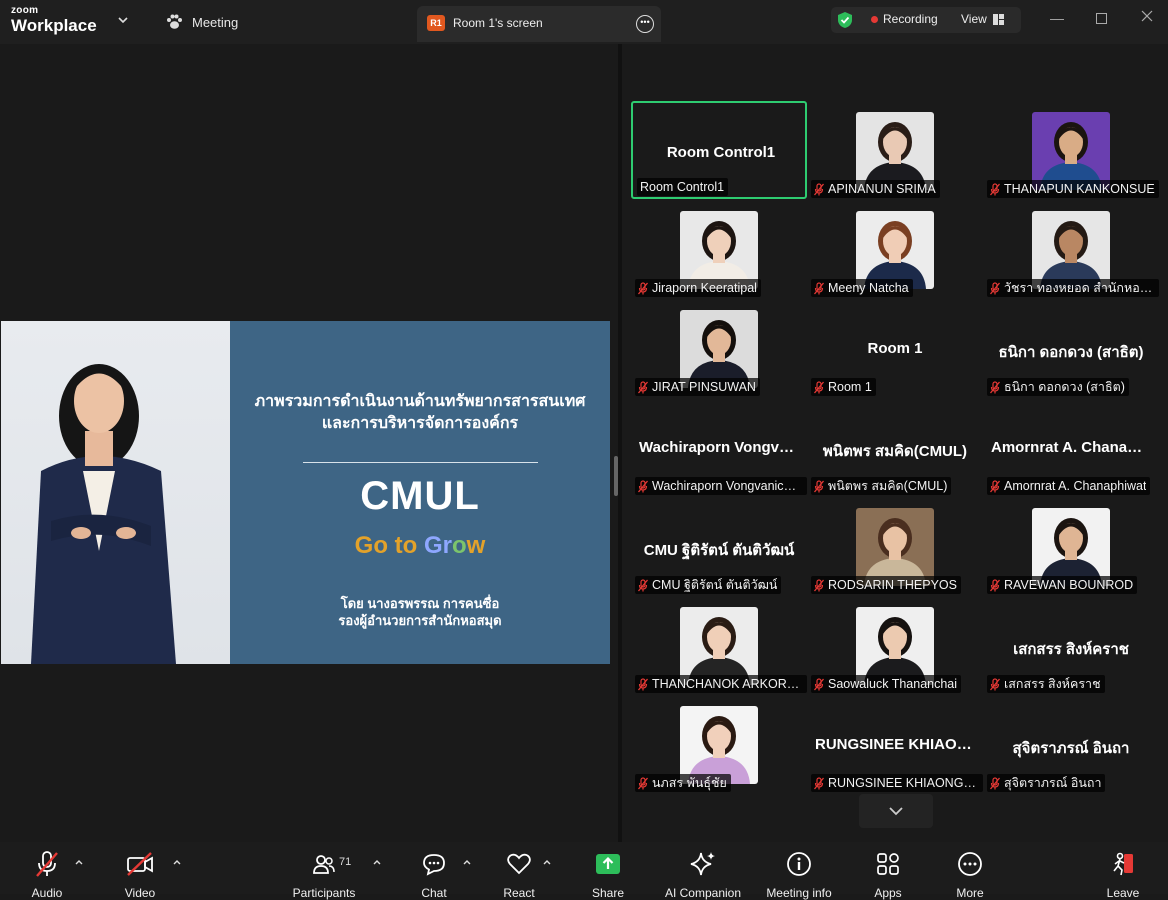 The image size is (1168, 900). Describe the element at coordinates (1101, 19) in the screenshot. I see `maximize-icon` at that location.